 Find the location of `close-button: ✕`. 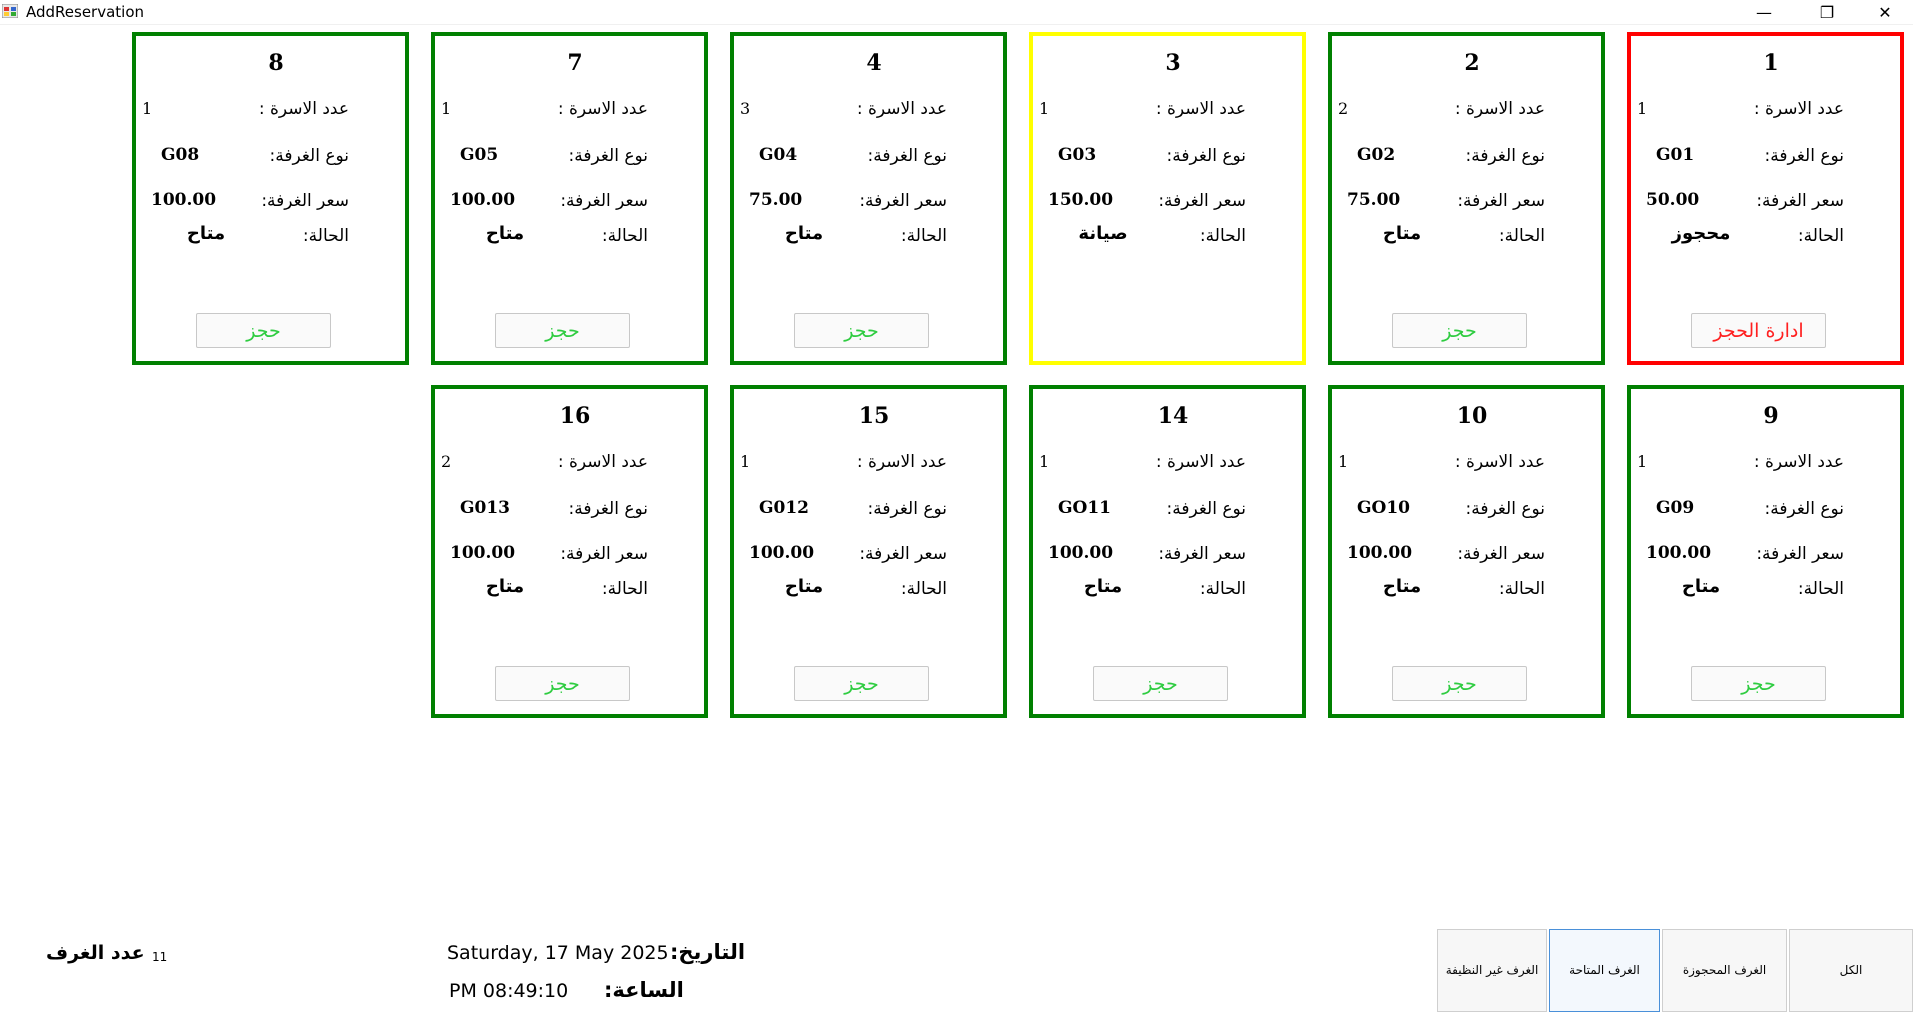

close-button: ✕ is located at coordinates (1885, 12).